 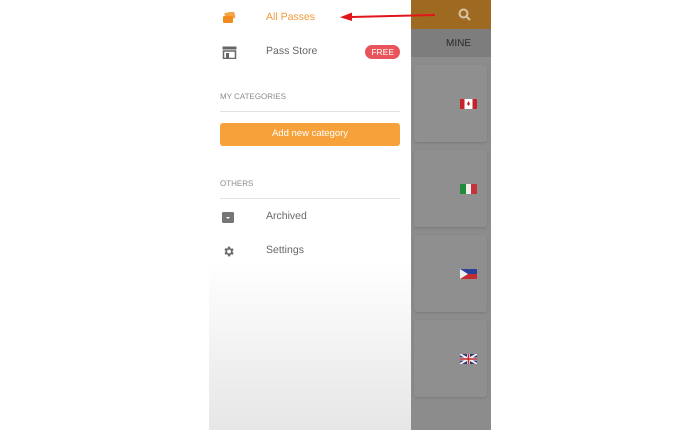 I want to click on settings-icon, so click(x=228, y=251).